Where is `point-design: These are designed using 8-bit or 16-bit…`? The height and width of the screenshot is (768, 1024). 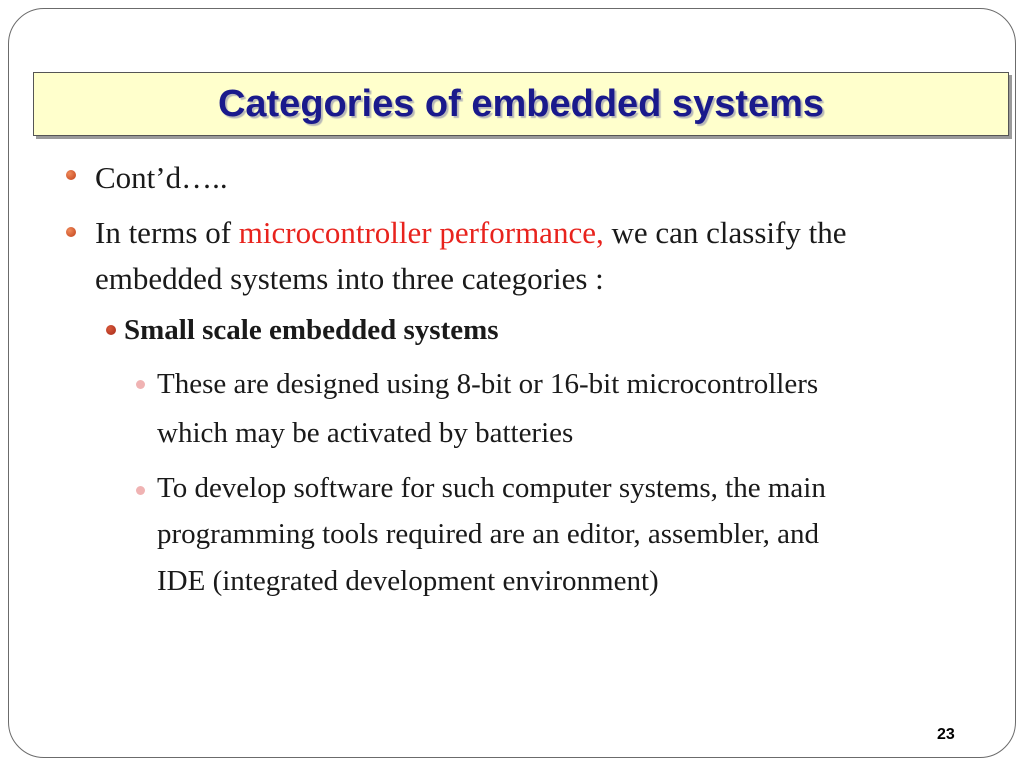 point-design: These are designed using 8-bit or 16-bit… is located at coordinates (488, 384).